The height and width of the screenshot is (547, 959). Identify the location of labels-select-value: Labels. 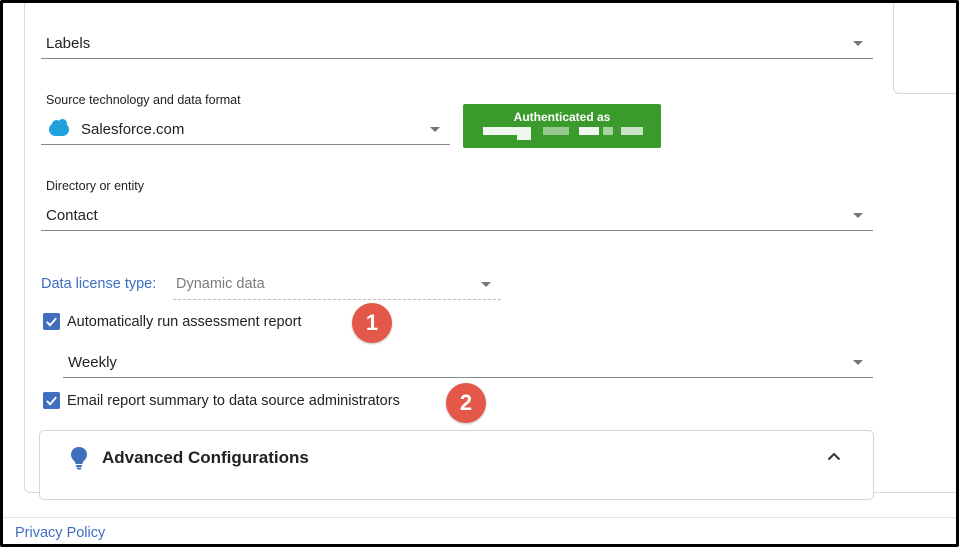
(68, 43).